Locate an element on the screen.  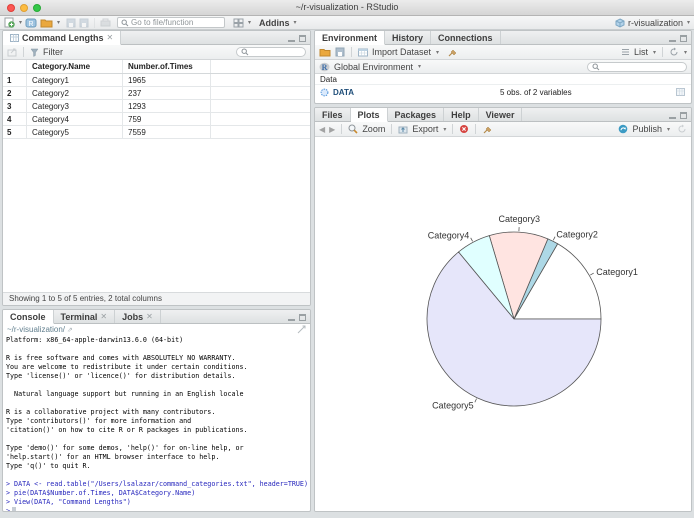
goto-file-placeholder: Go to file/function is located at coordinates (162, 22).